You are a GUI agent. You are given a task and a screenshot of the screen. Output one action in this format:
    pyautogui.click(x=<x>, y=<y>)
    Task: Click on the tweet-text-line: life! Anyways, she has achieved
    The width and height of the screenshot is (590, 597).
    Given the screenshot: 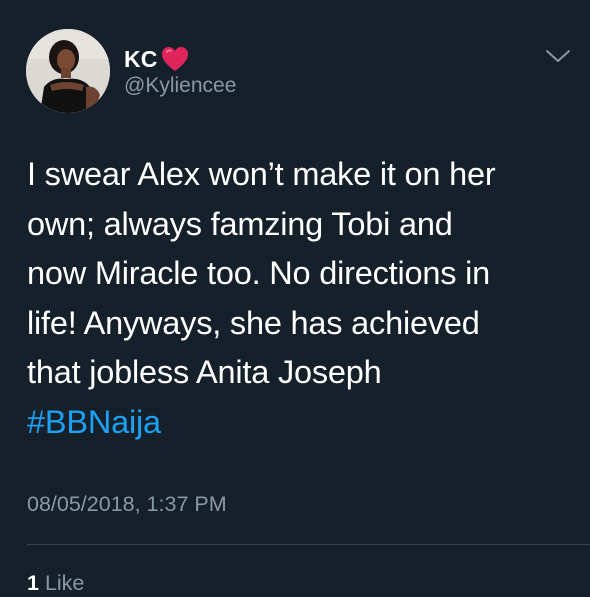 What is the action you would take?
    pyautogui.click(x=253, y=322)
    